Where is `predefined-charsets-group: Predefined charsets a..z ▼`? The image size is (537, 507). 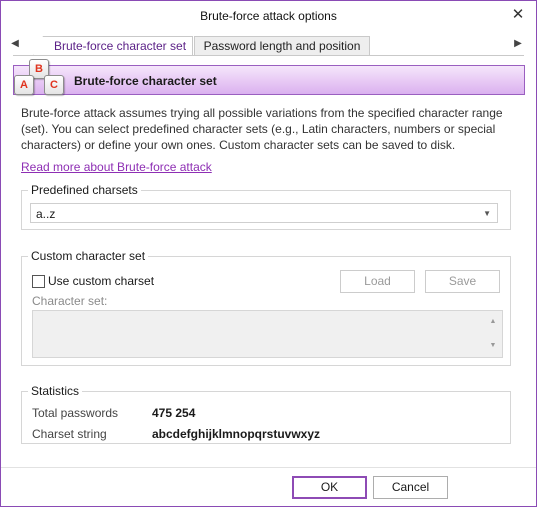 predefined-charsets-group: Predefined charsets a..z ▼ is located at coordinates (266, 206).